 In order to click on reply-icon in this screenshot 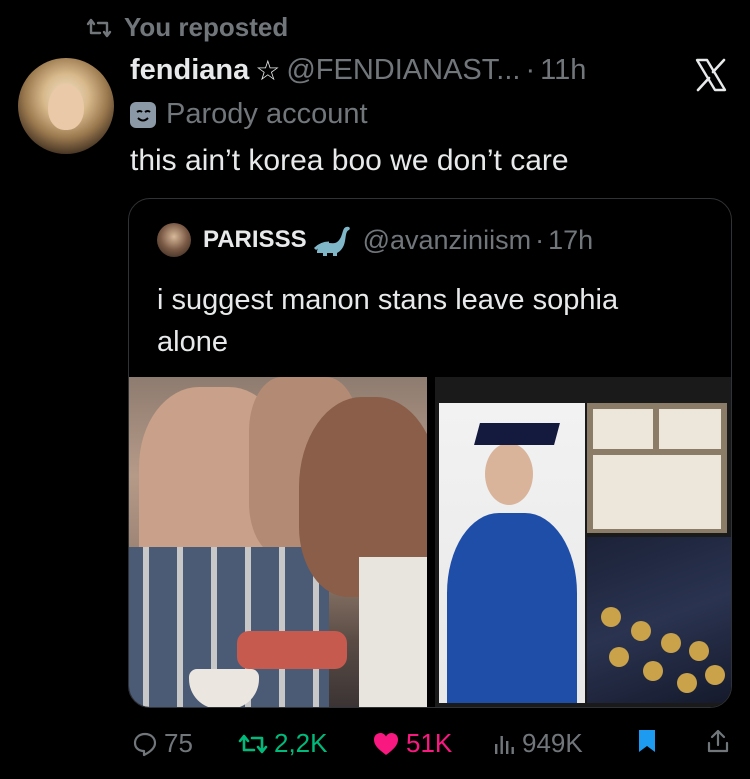, I will do `click(145, 744)`.